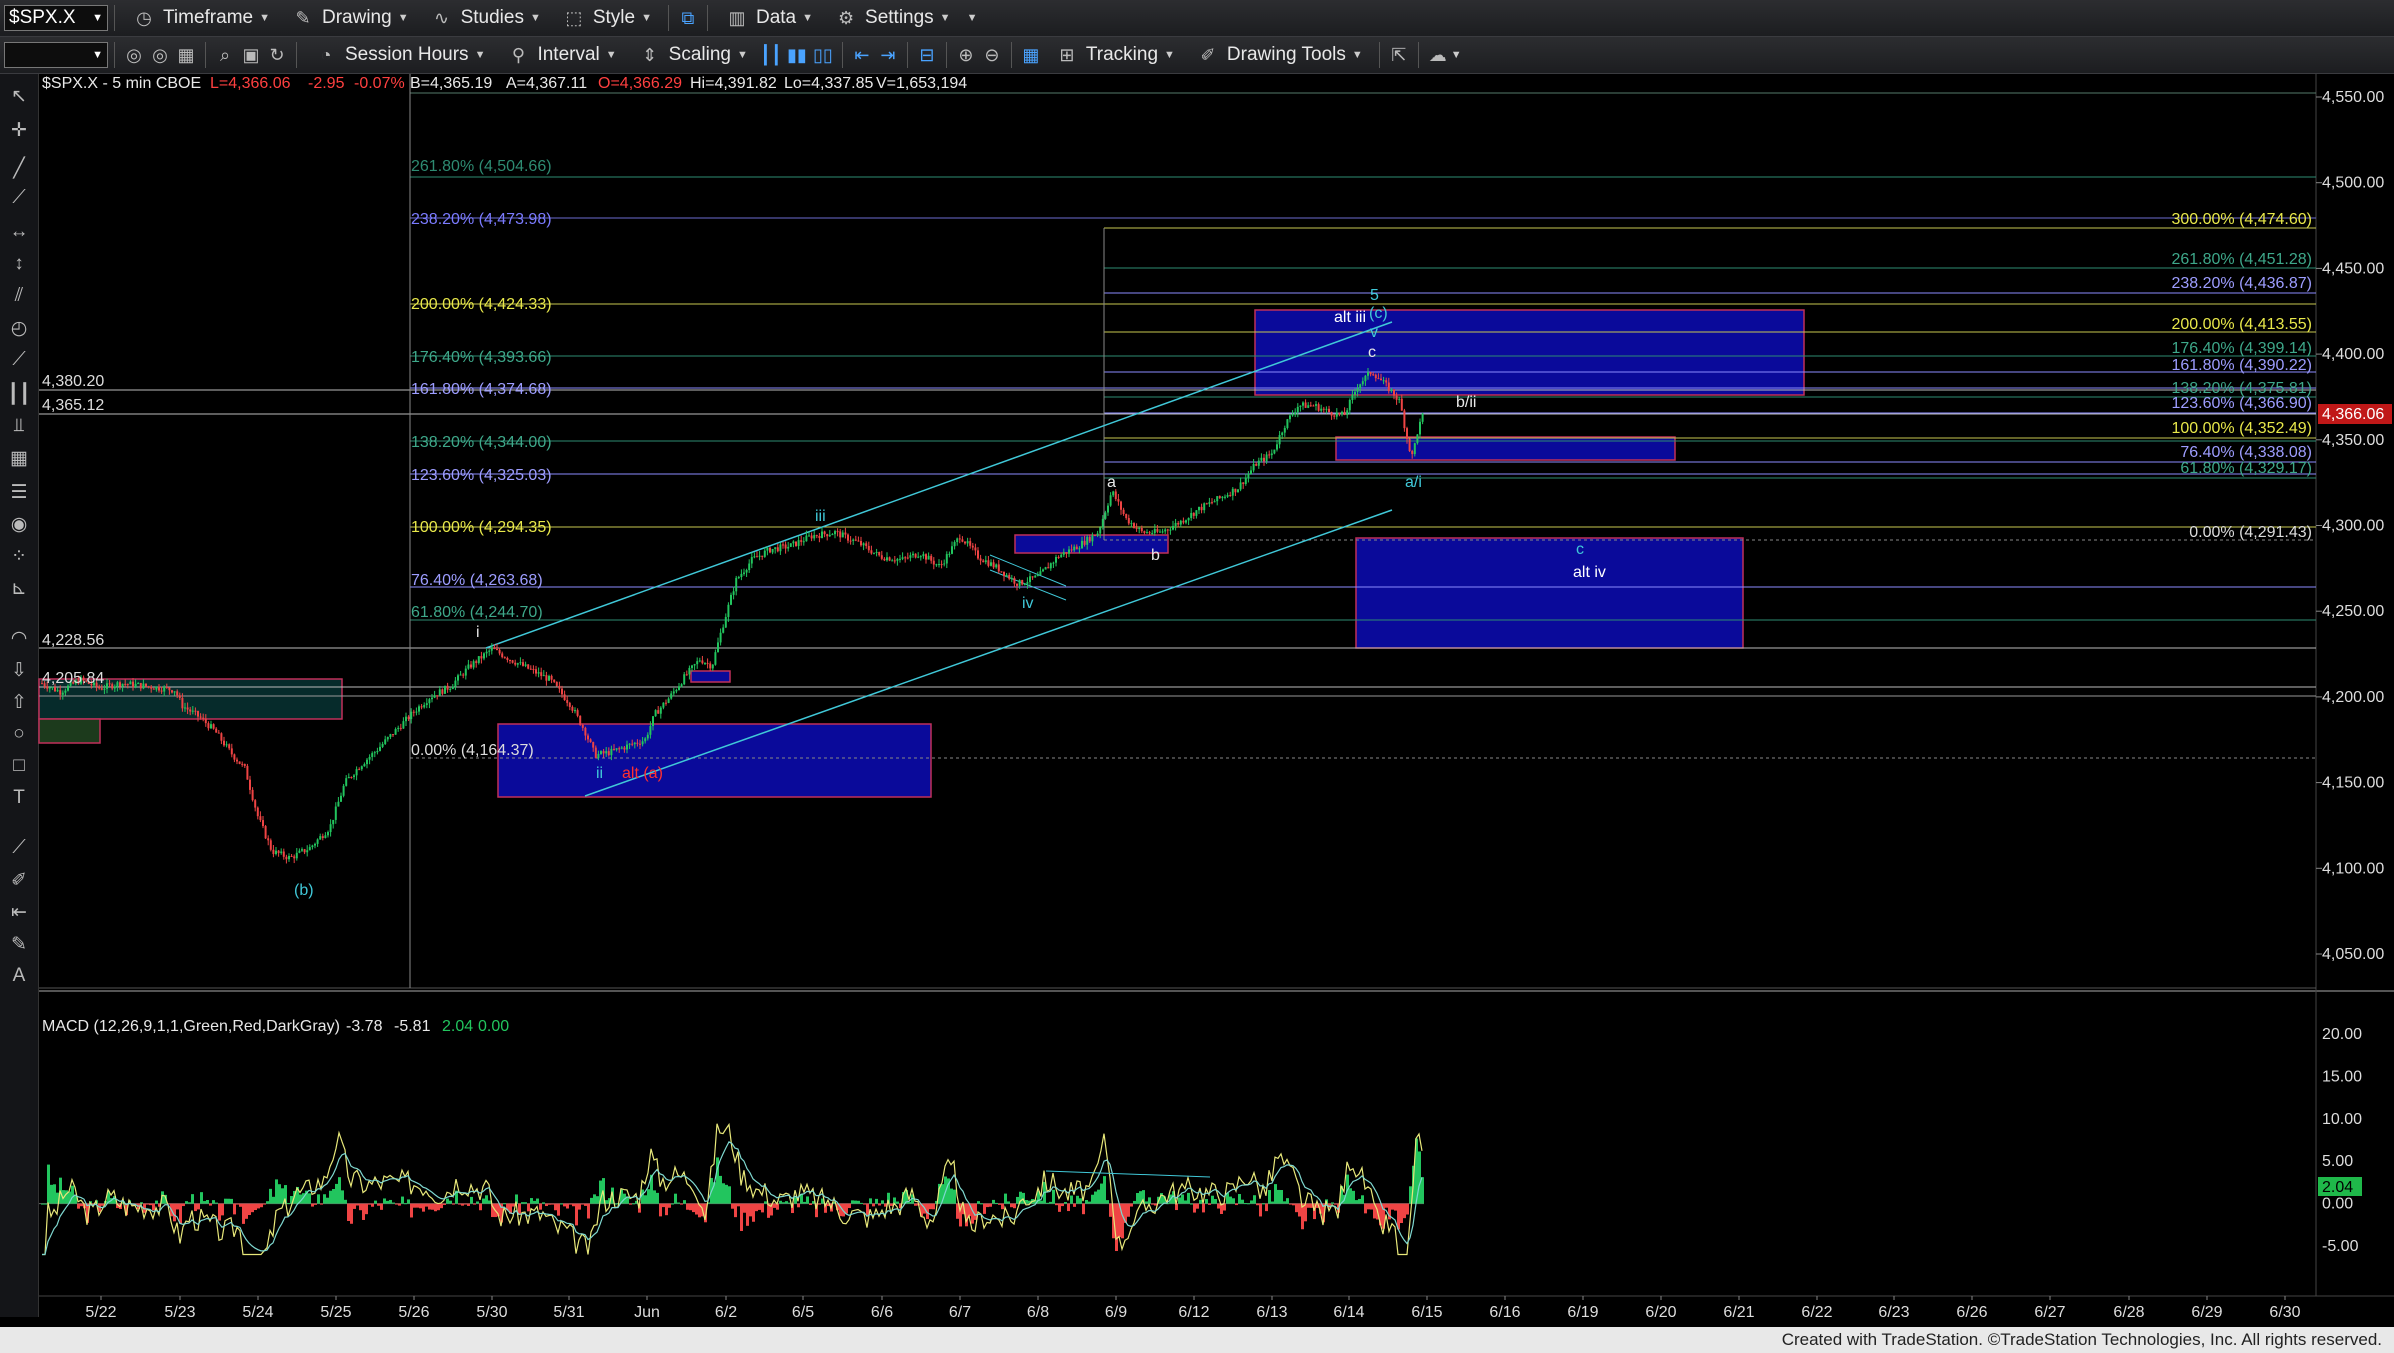  I want to click on fib-label: 176.40% (4,399.14), so click(2241, 348).